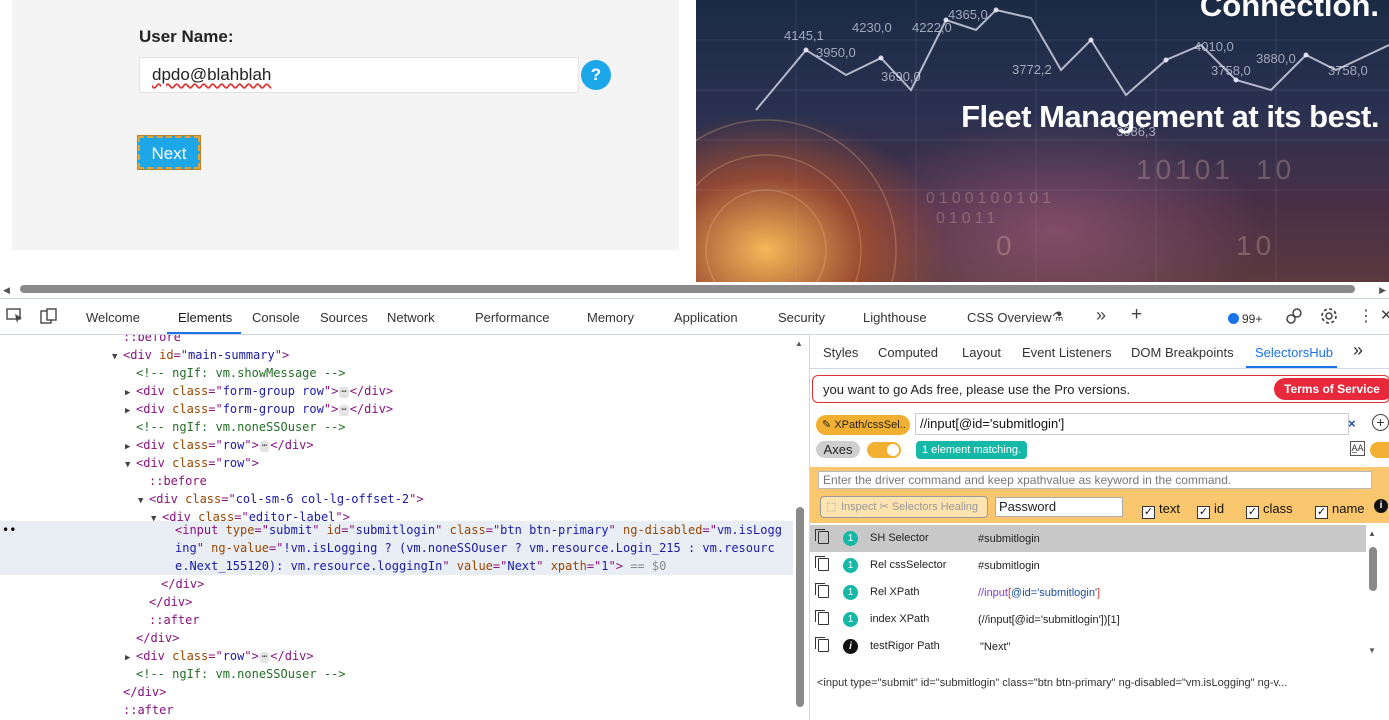 This screenshot has width=1389, height=720. I want to click on checkbox-text: ✓ text, so click(1161, 510).